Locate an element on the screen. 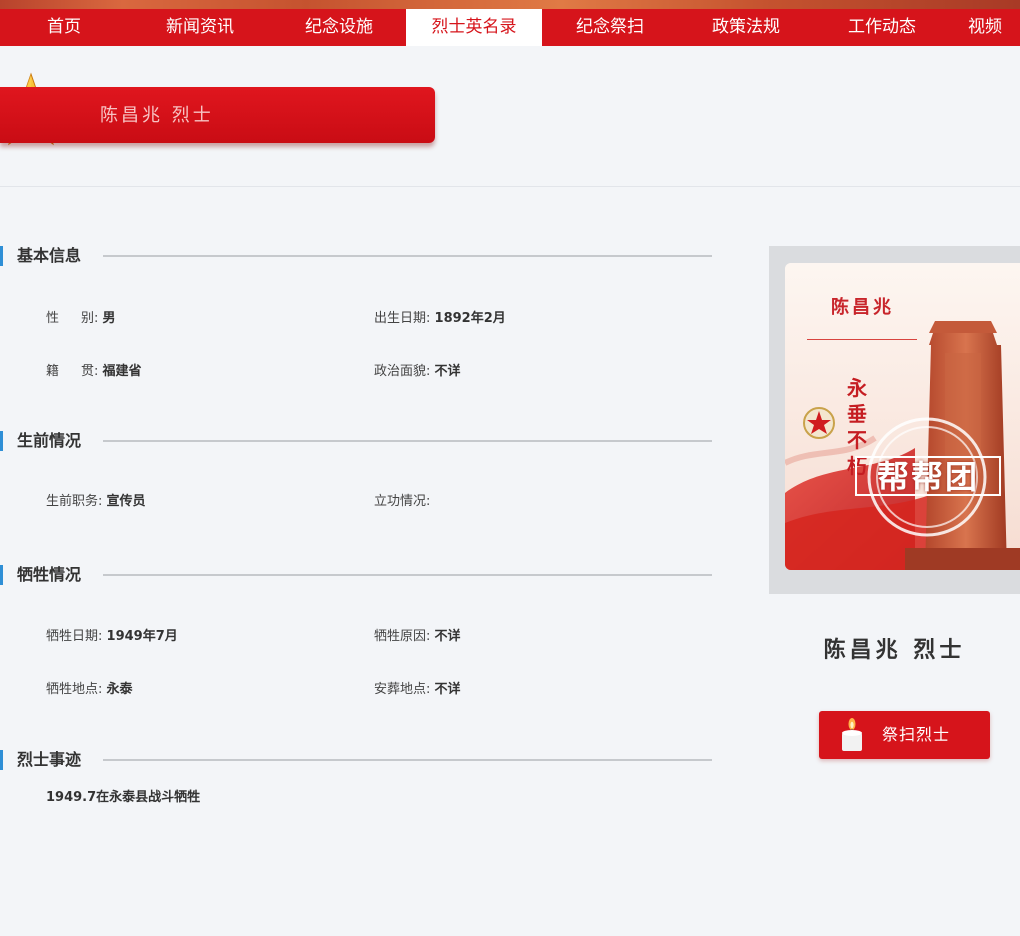 The image size is (1020, 936). portrait-rule is located at coordinates (862, 339).